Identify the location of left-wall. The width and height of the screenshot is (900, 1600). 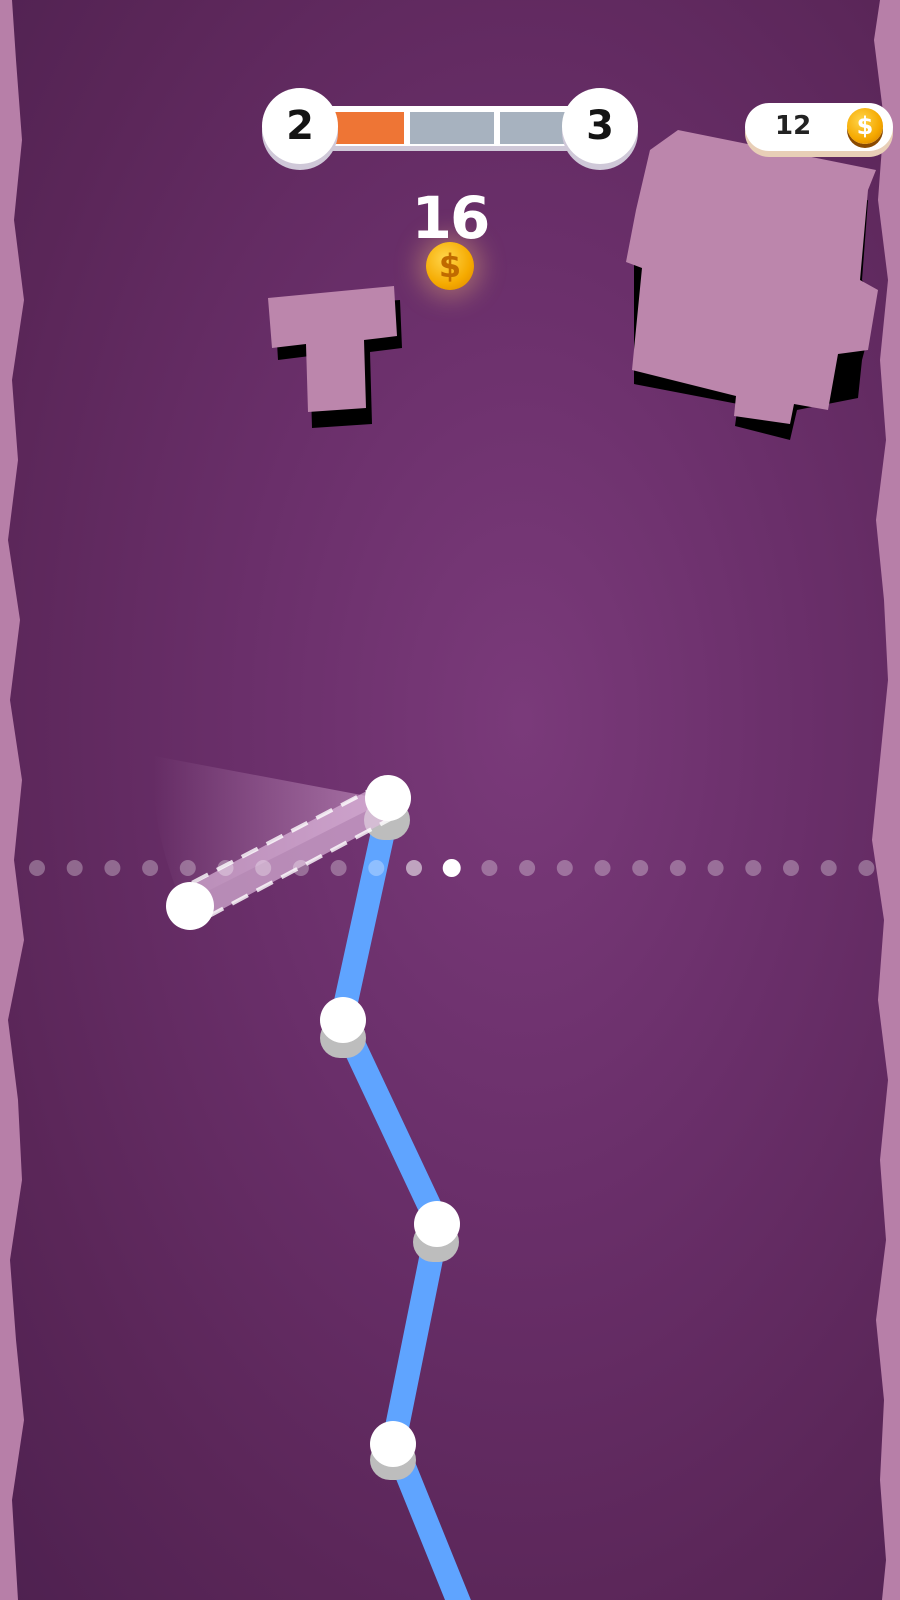
(12, 800).